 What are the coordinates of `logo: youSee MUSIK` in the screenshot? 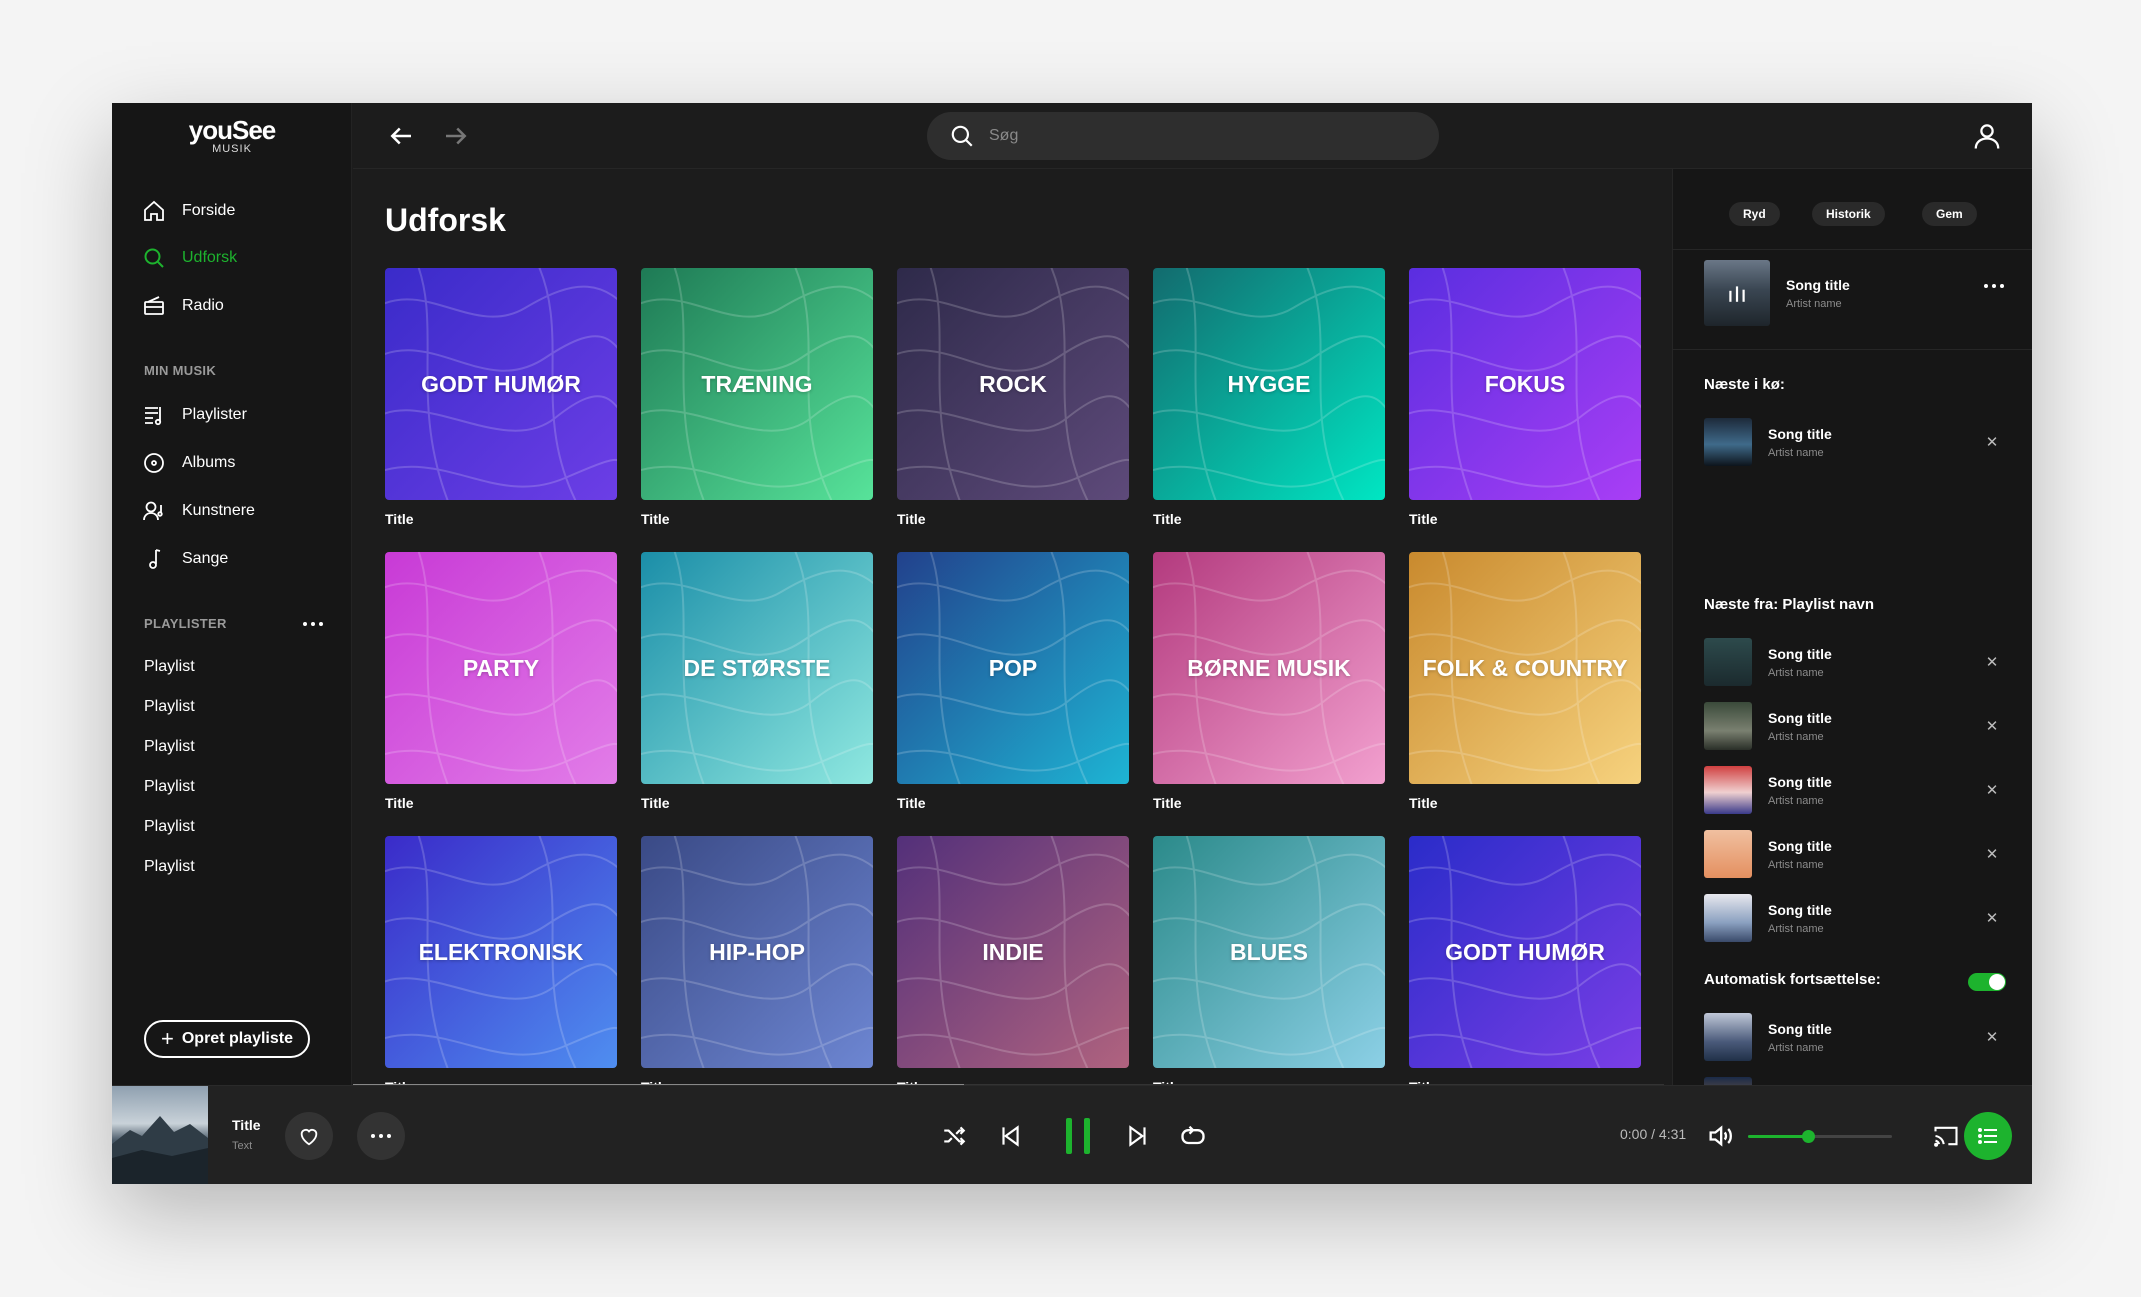 It's located at (232, 136).